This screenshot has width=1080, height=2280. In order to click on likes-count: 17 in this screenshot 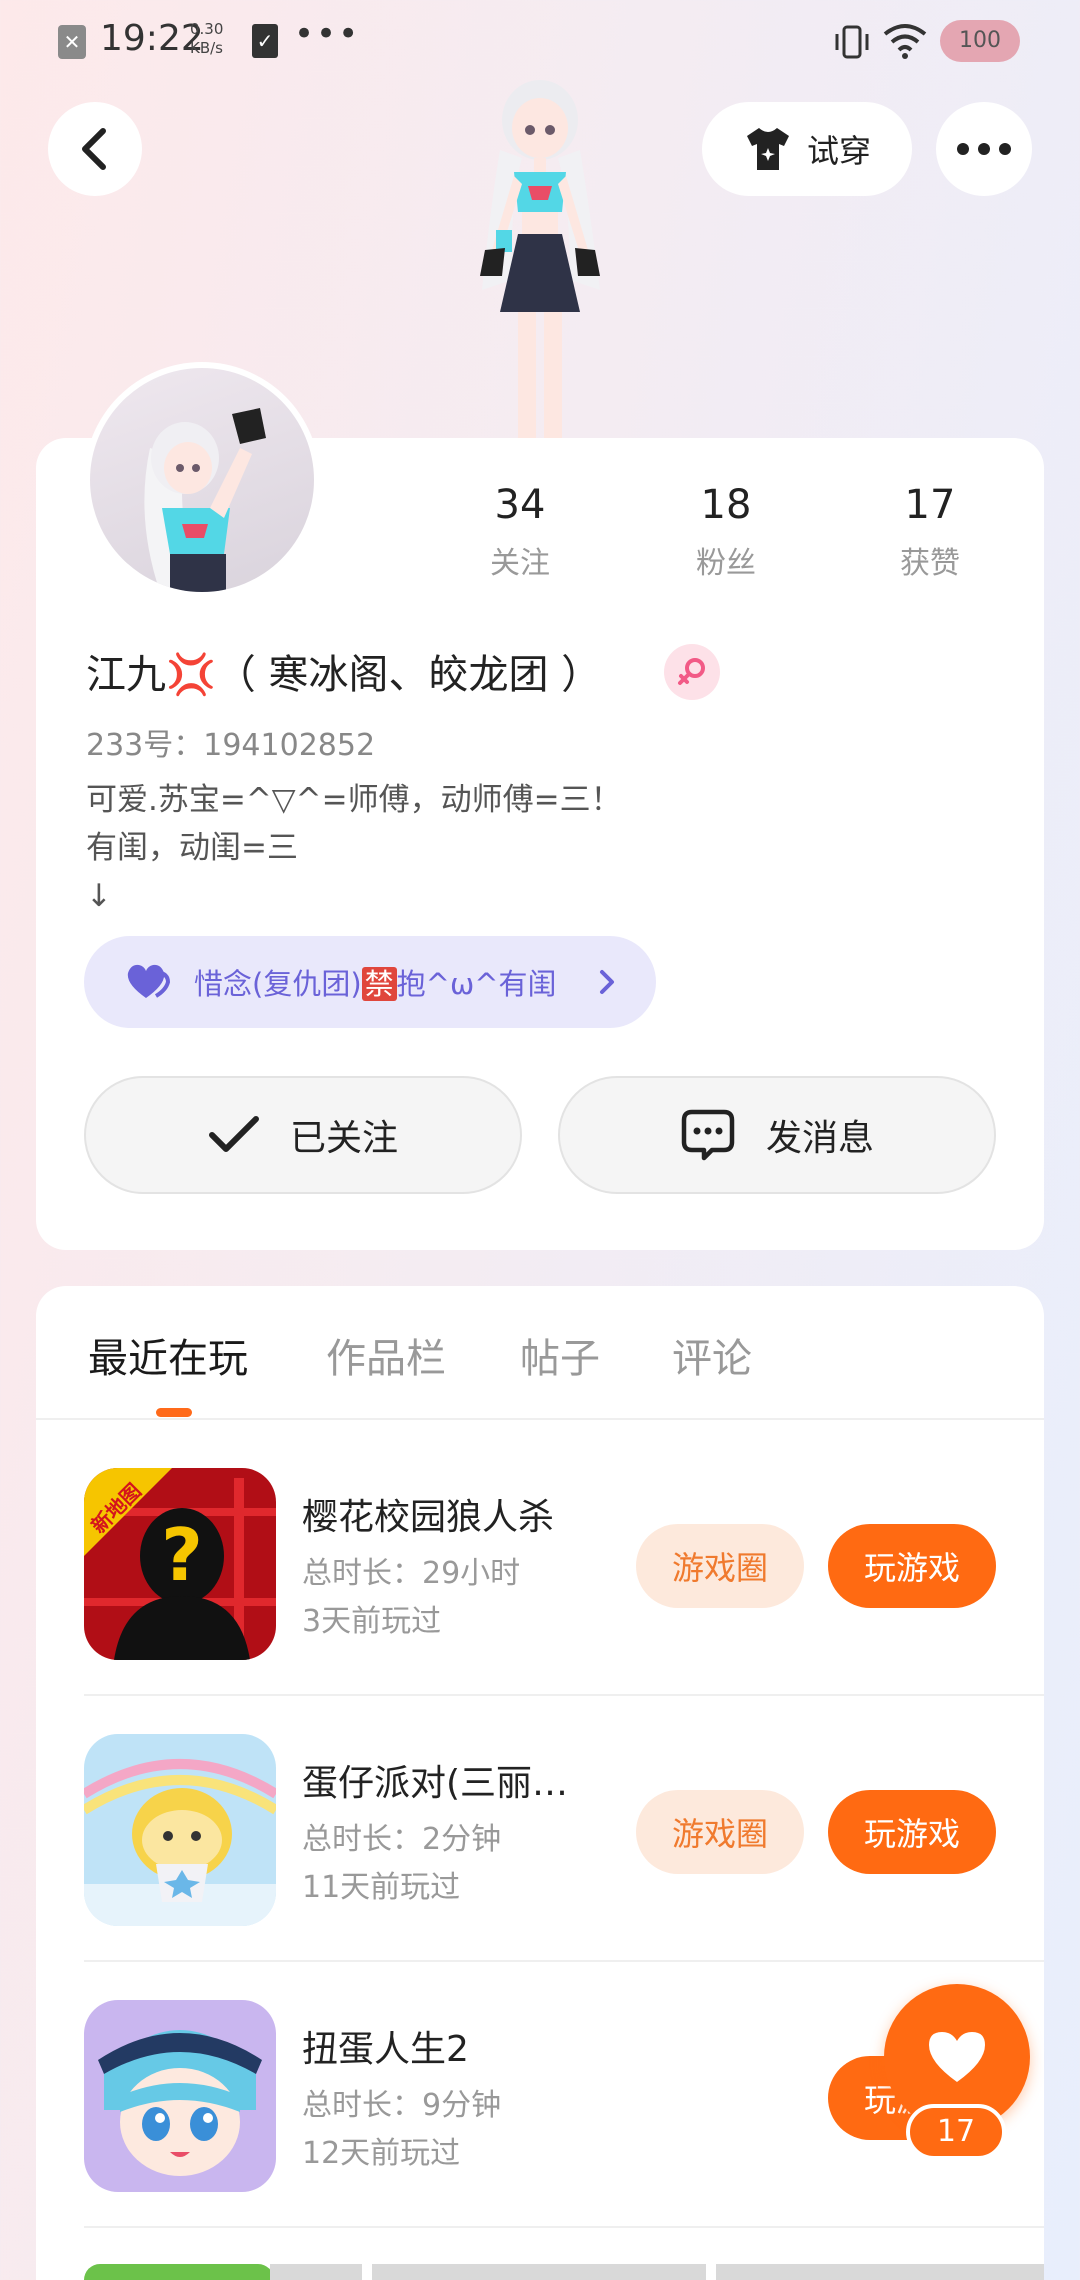, I will do `click(930, 505)`.